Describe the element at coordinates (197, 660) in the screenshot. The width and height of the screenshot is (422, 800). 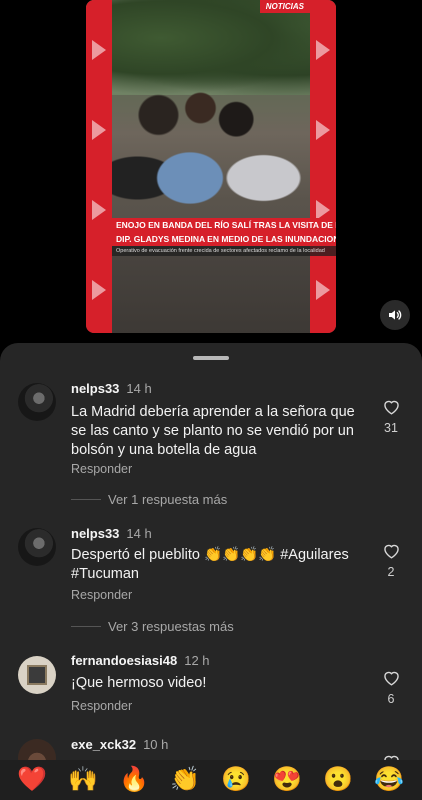
I see `comment-time: 12 h` at that location.